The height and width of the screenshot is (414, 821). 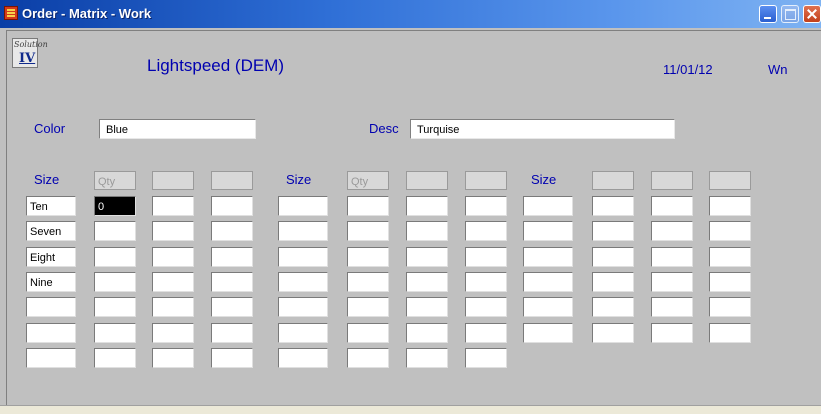 What do you see at coordinates (47, 179) in the screenshot?
I see `size-header-1: Size` at bounding box center [47, 179].